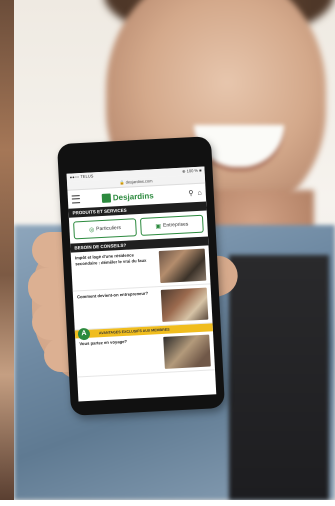 The image size is (335, 506). Describe the element at coordinates (109, 228) in the screenshot. I see `particuliers-label: Particuliers` at that location.